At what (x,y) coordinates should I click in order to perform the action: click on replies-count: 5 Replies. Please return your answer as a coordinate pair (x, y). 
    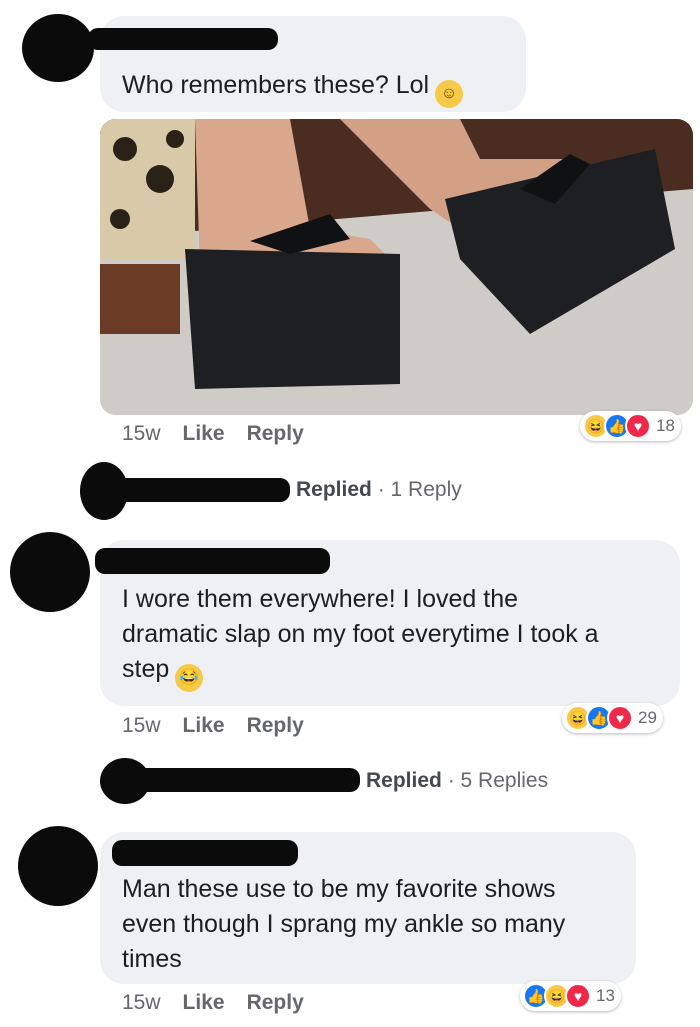
    Looking at the image, I should click on (504, 780).